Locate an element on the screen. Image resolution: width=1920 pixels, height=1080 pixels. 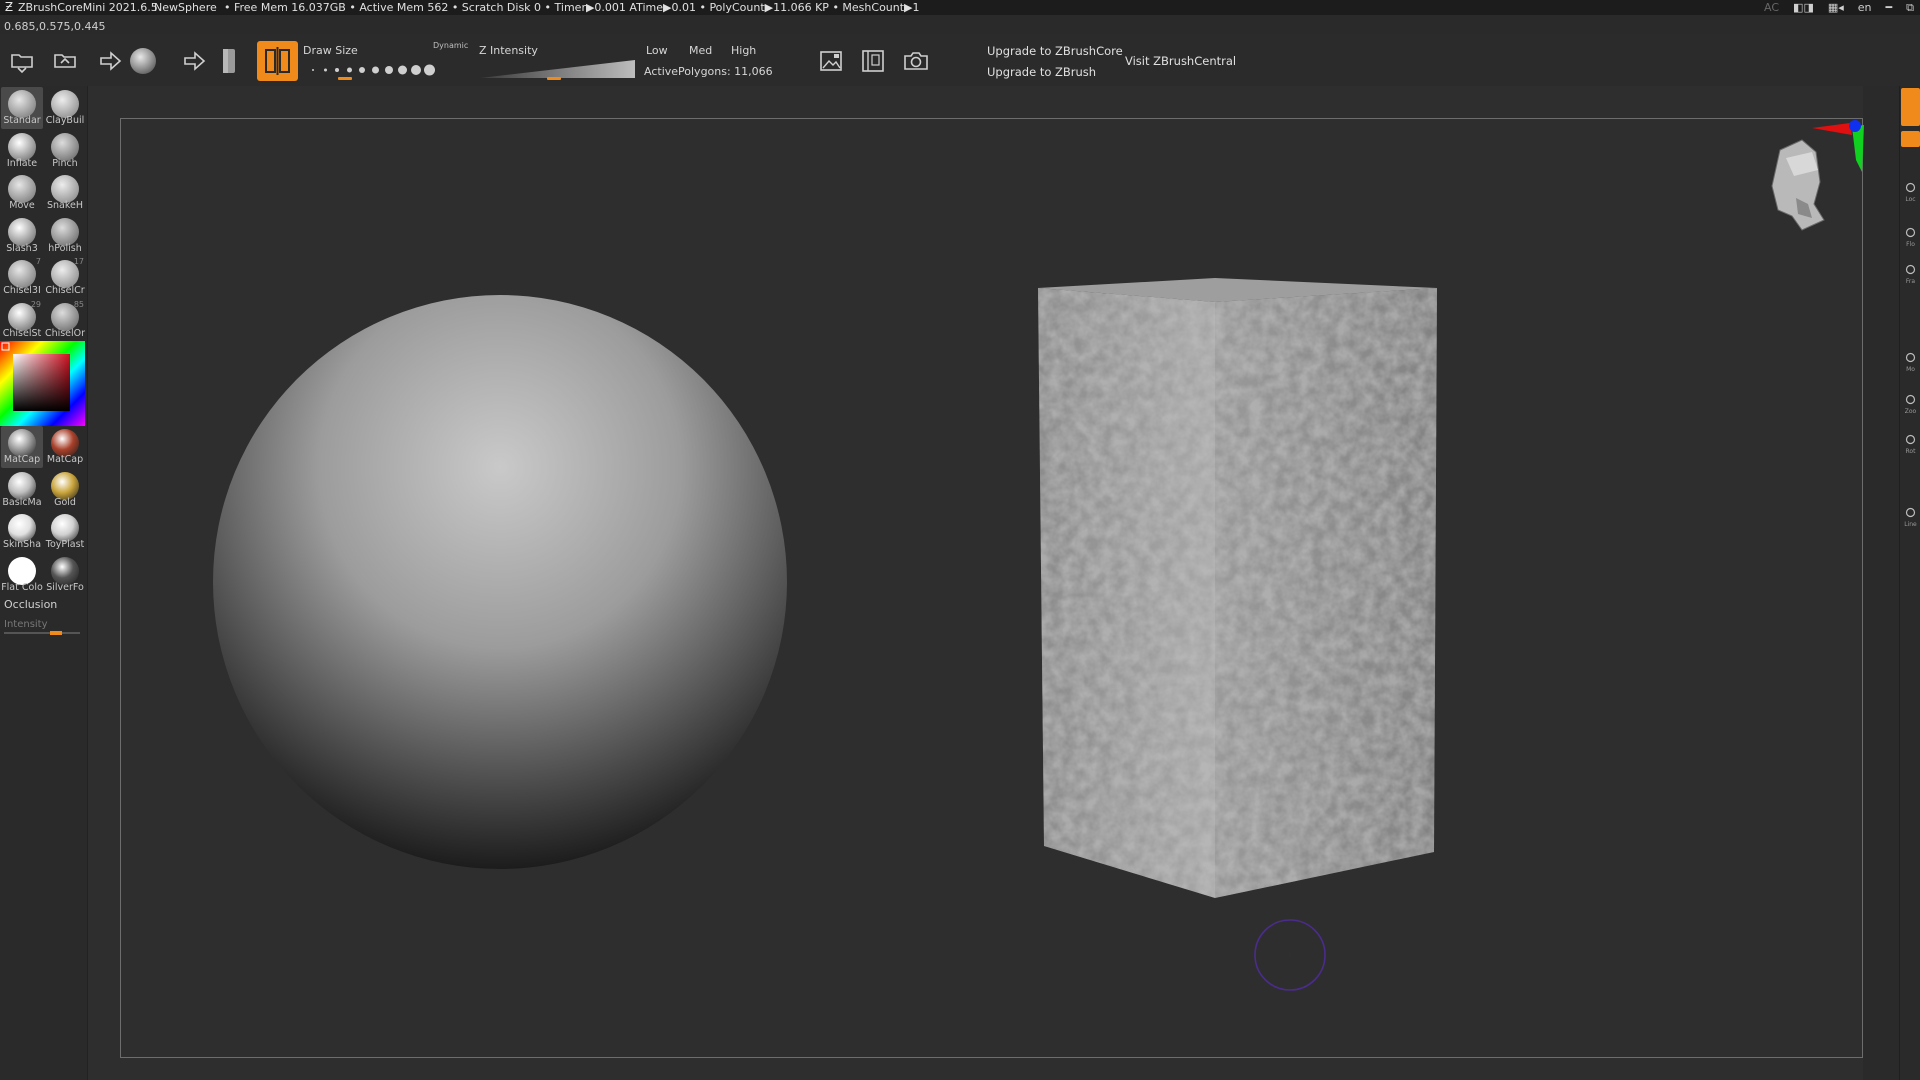
brush-tile: Chisel3I 7 is located at coordinates (22, 278).